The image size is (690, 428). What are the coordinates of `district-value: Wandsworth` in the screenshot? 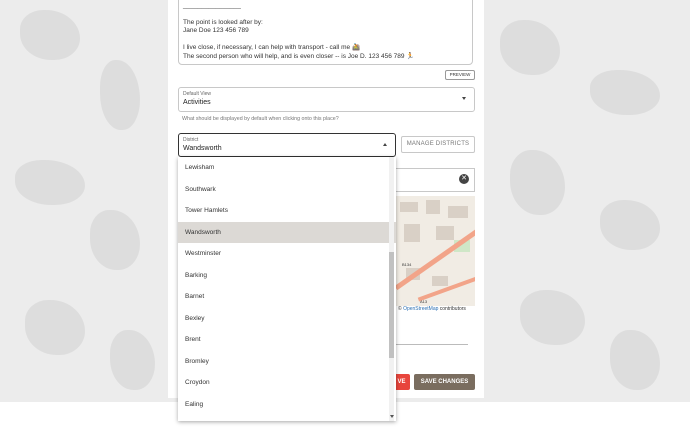 It's located at (202, 148).